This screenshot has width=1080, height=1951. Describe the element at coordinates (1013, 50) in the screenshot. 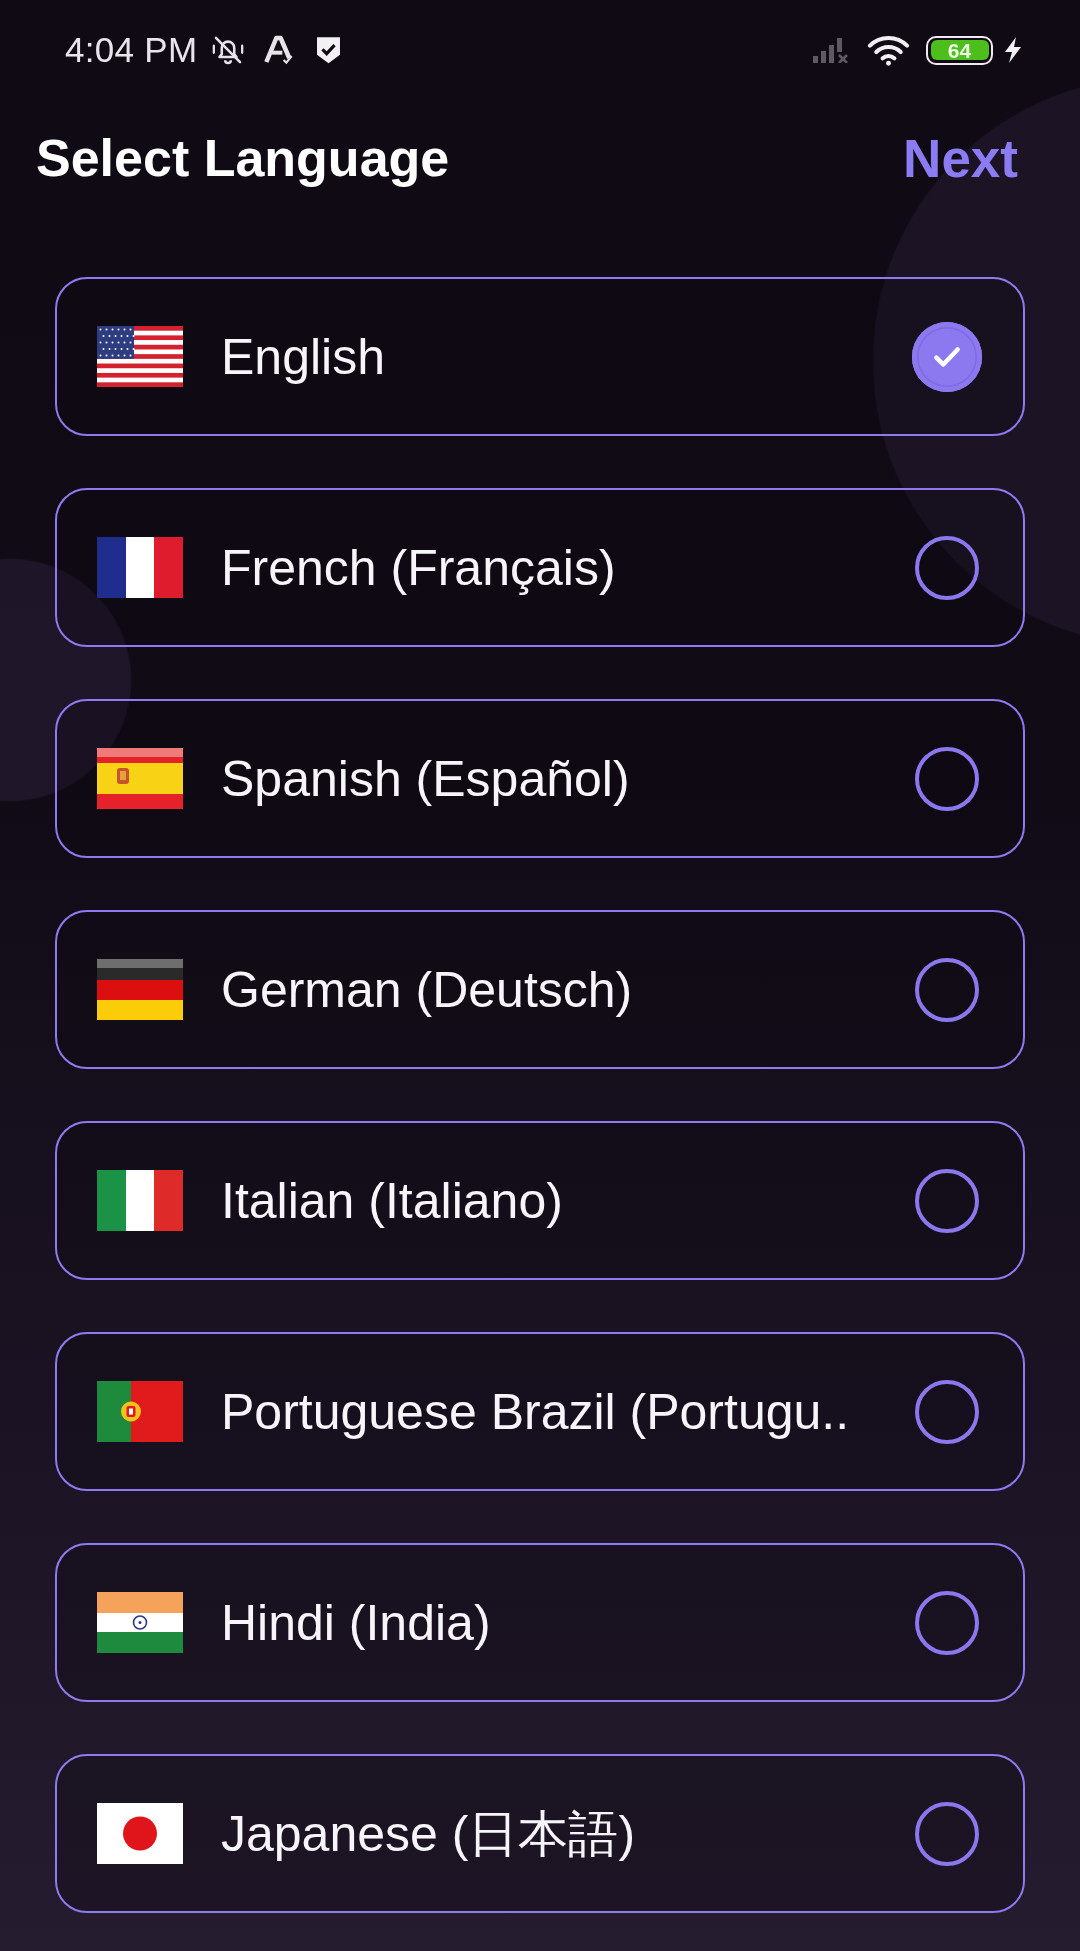

I see `charging-icon` at that location.